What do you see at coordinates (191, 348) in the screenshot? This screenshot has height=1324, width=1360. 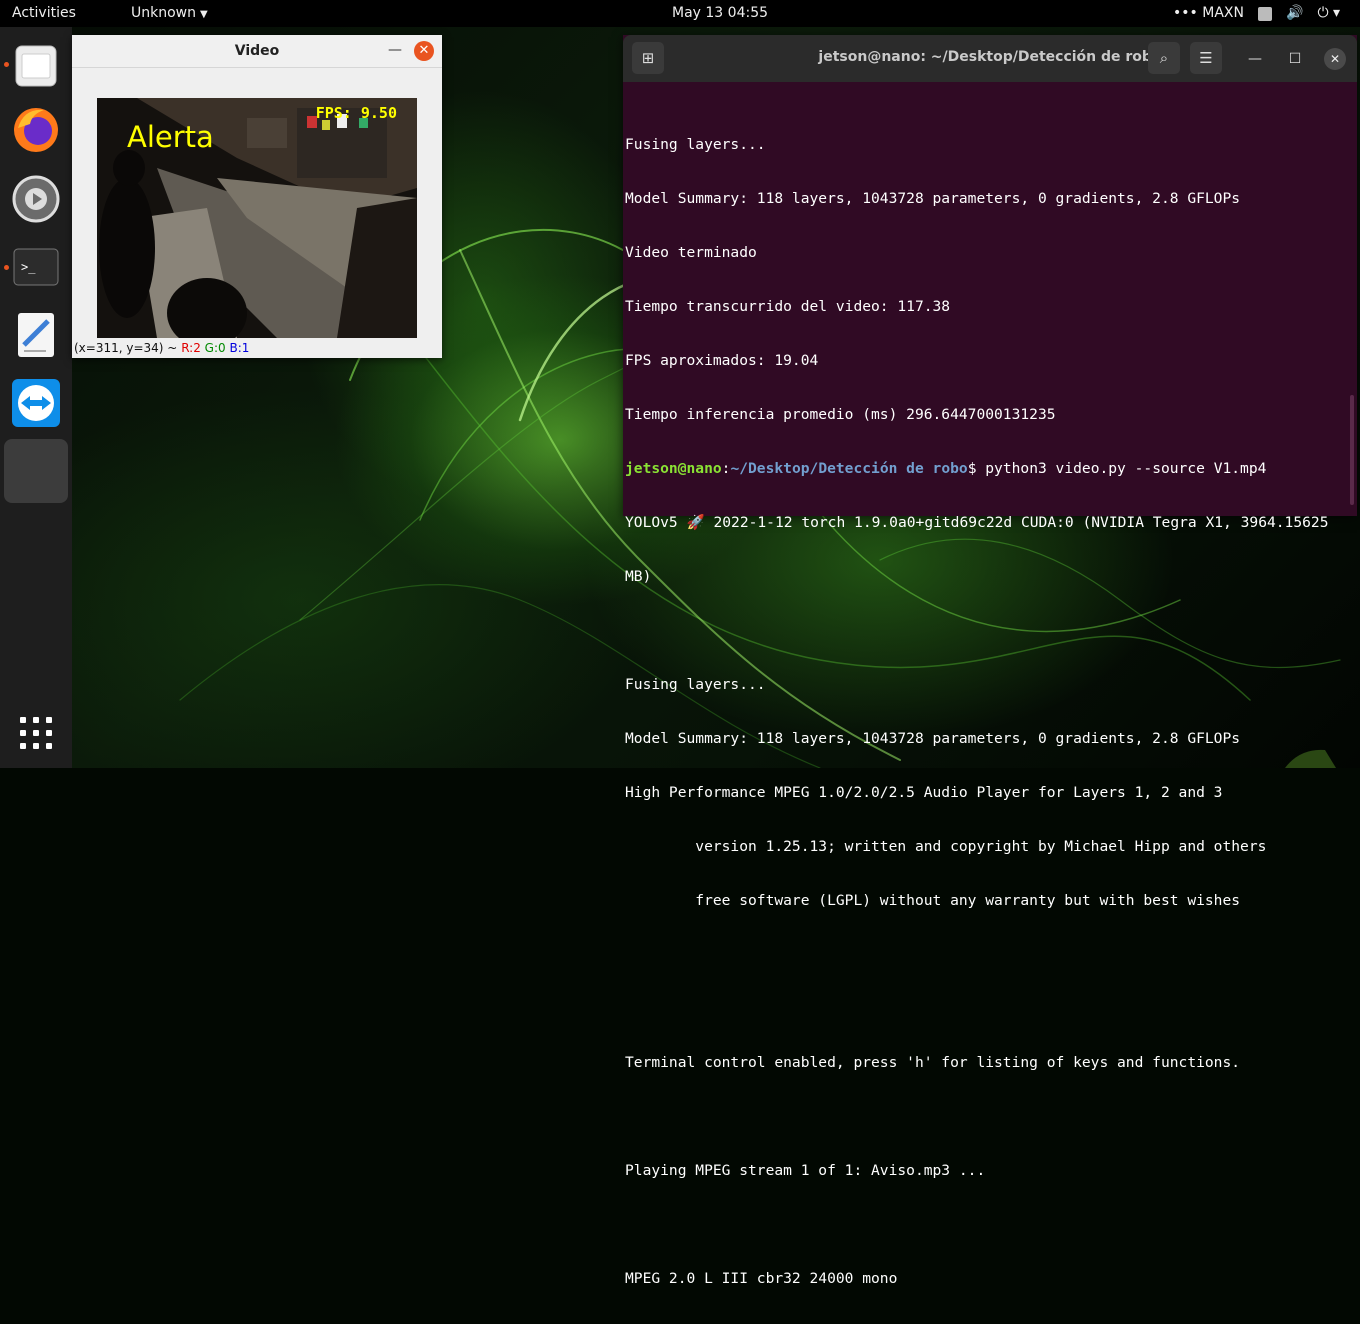 I see `pixel-red-value: R:2` at bounding box center [191, 348].